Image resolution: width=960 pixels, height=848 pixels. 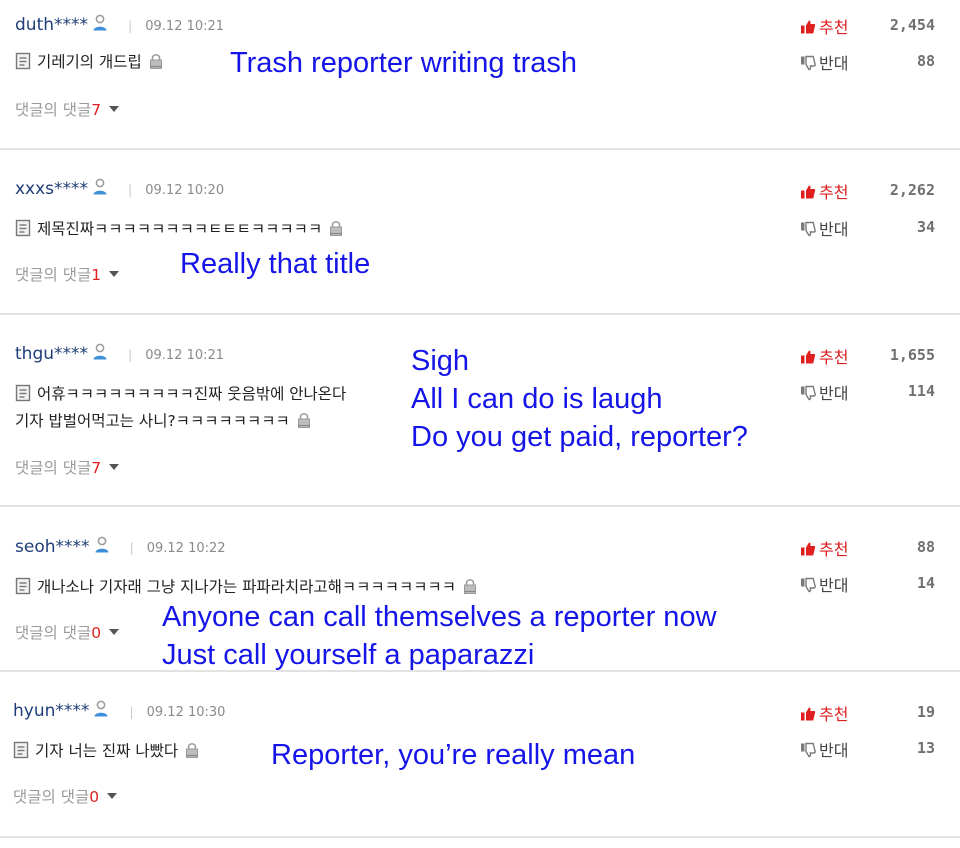 What do you see at coordinates (179, 229) in the screenshot?
I see `comment-text: 제목진짜ㅋㅋㅋㅋㅋㅋㅋㅋㅌㅌㅌㅋㅋㅋㅋㅋ` at bounding box center [179, 229].